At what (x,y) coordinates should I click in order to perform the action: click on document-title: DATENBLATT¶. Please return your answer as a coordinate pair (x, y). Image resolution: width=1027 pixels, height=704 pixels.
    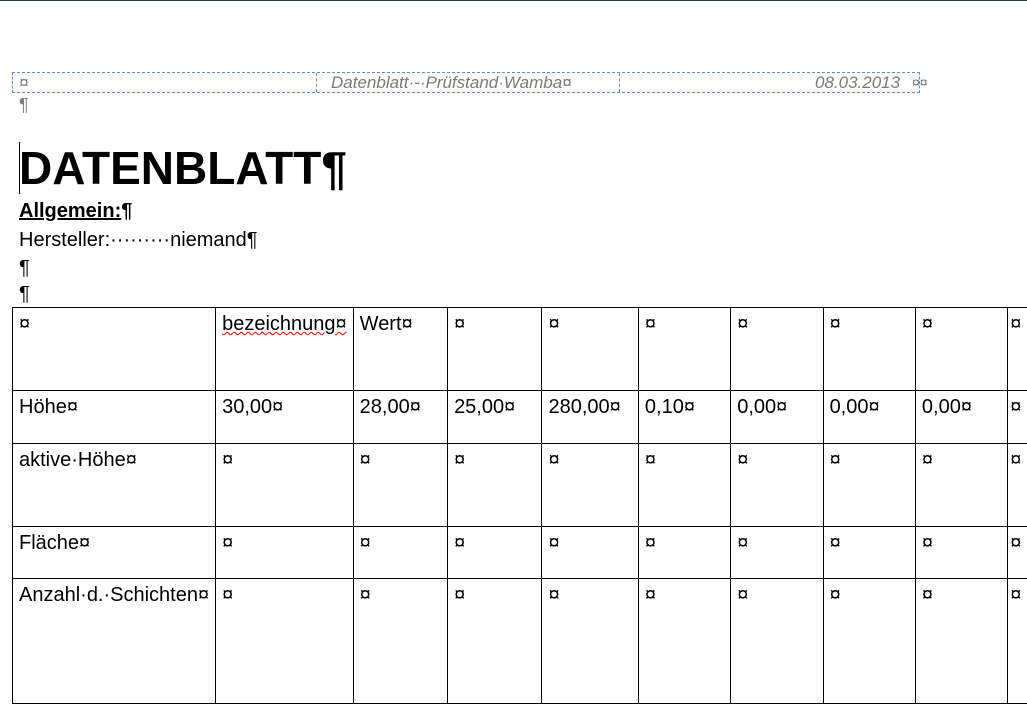
    Looking at the image, I should click on (183, 168).